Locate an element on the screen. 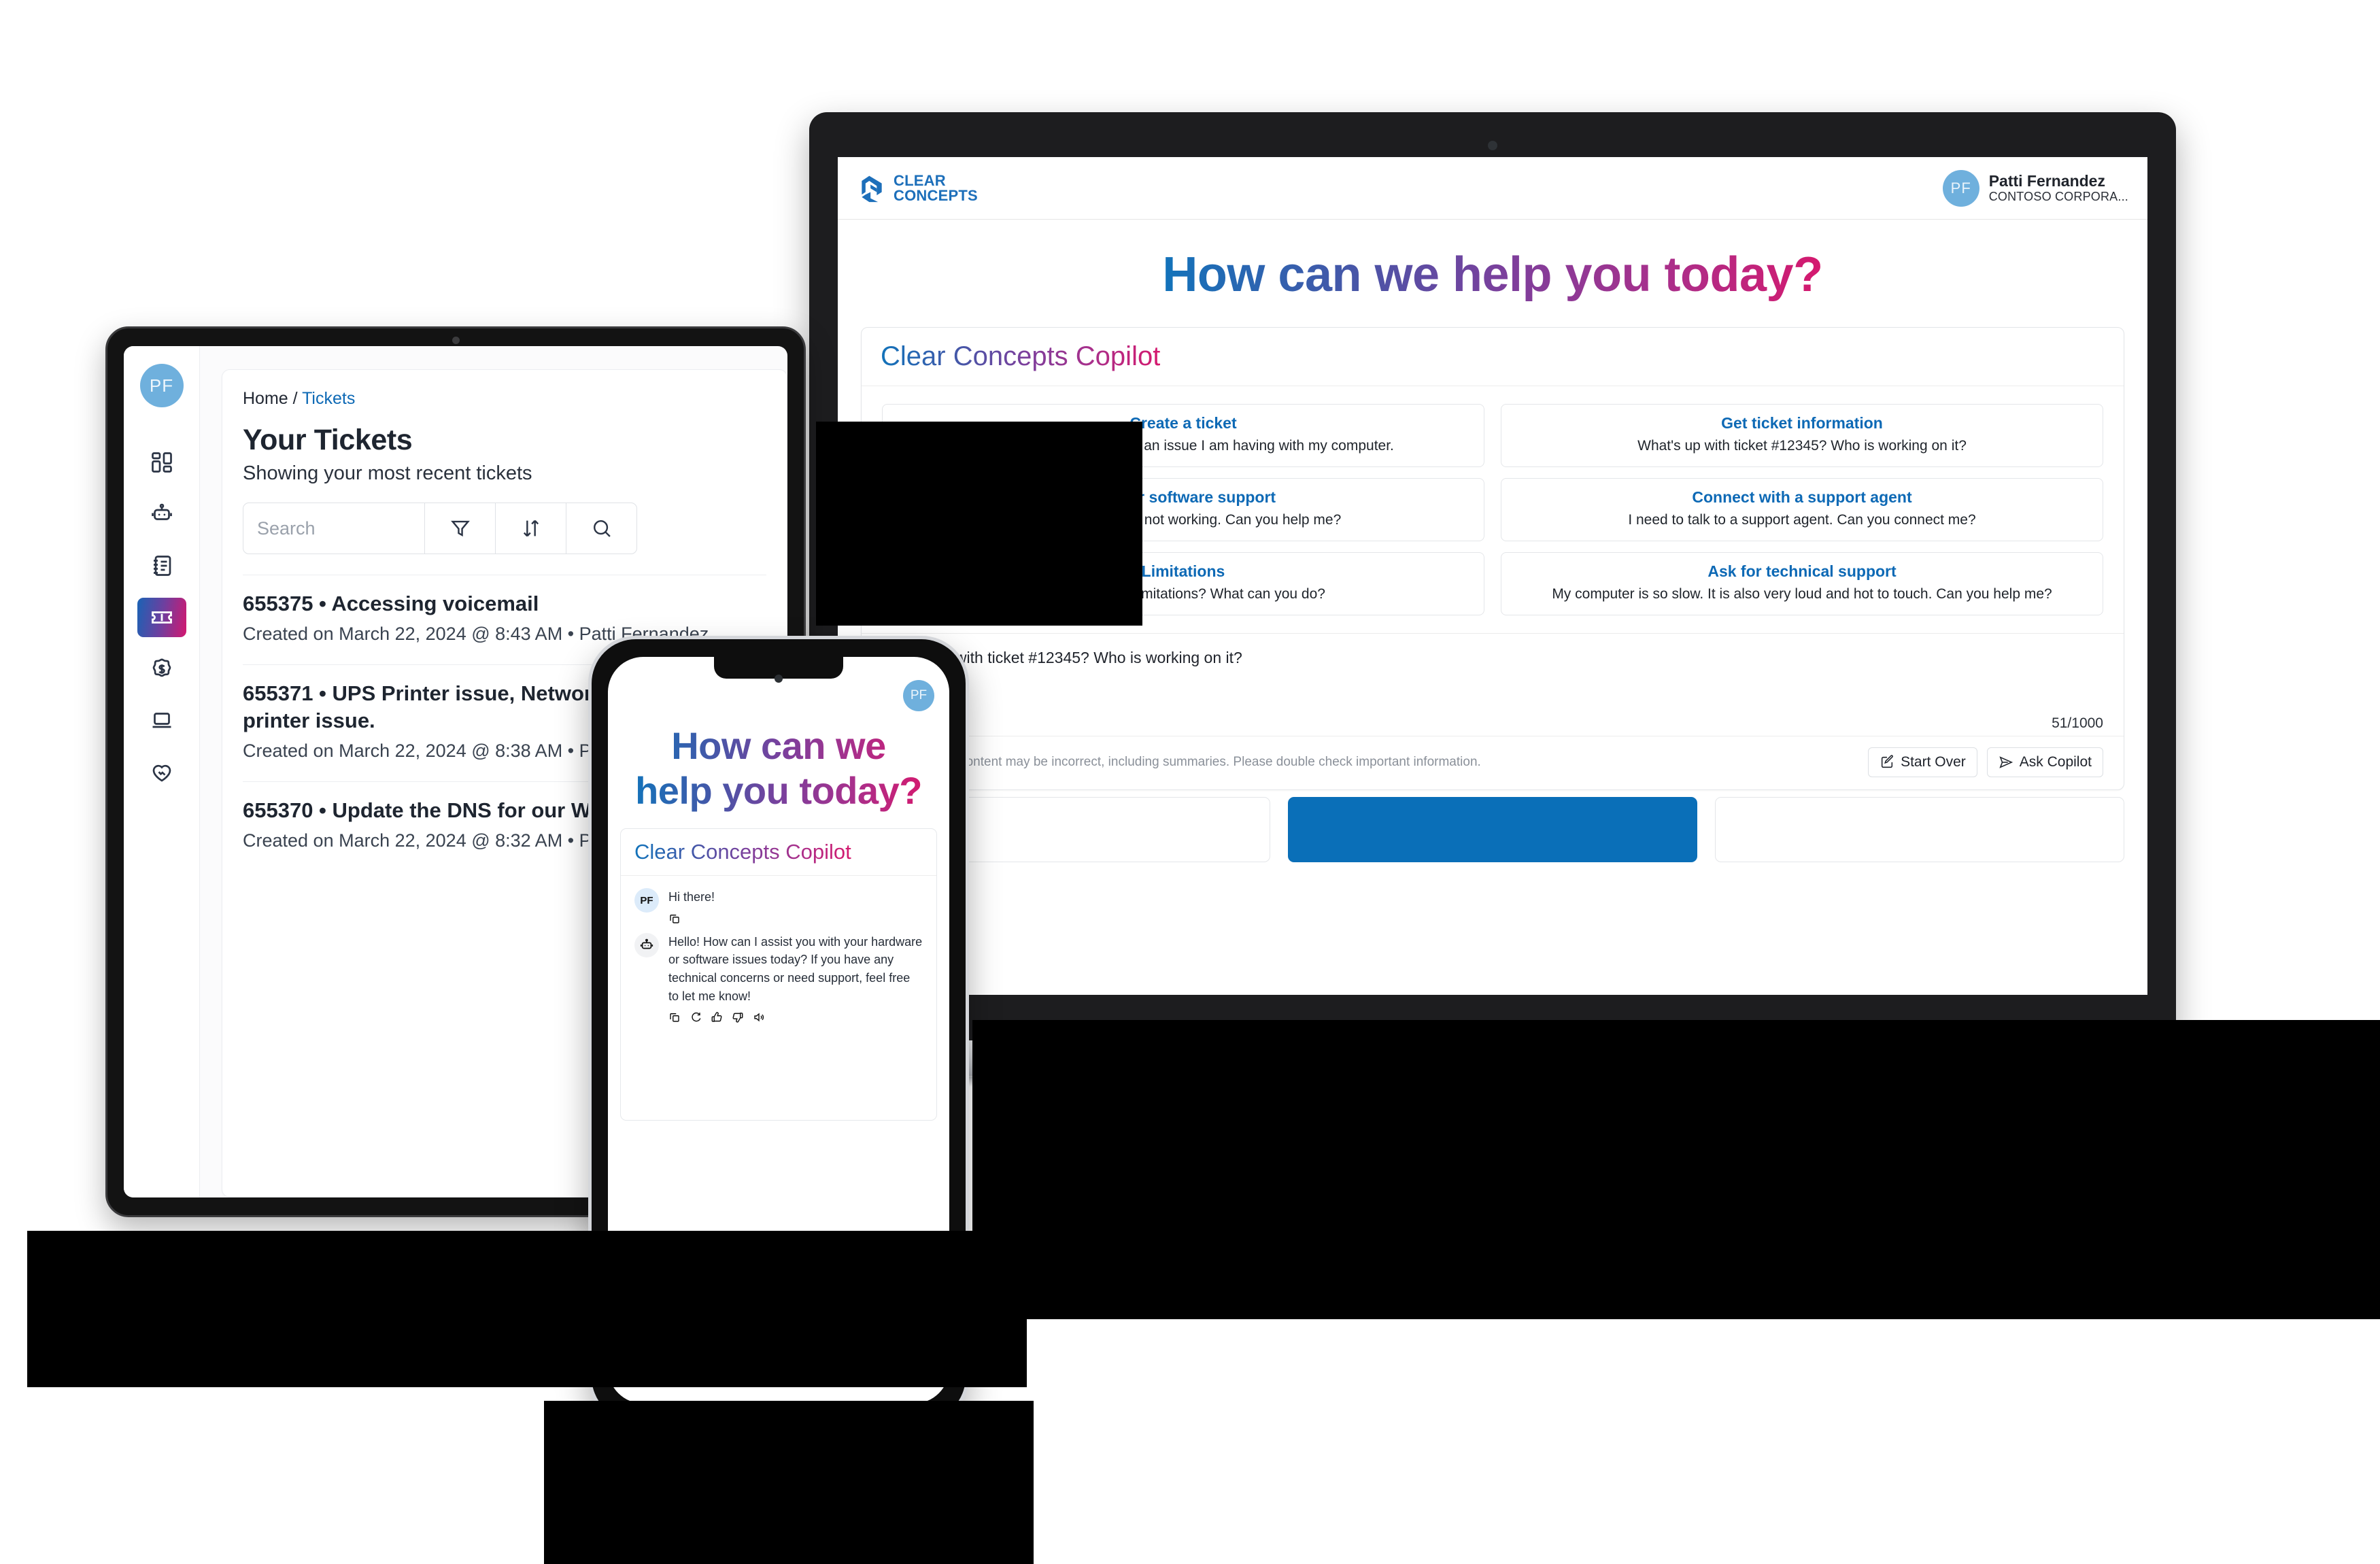 This screenshot has height=1564, width=2380. sort-icon is located at coordinates (531, 529).